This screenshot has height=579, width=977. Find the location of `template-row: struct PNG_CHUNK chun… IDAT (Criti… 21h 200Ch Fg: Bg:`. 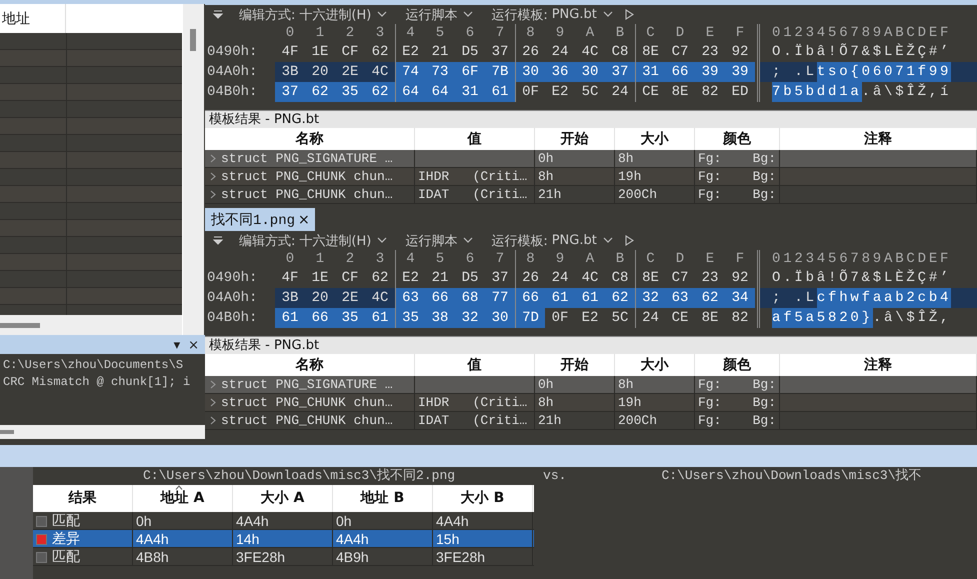

template-row: struct PNG_CHUNK chun… IDAT (Criti… 21h 200Ch Fg: Bg: is located at coordinates (591, 195).